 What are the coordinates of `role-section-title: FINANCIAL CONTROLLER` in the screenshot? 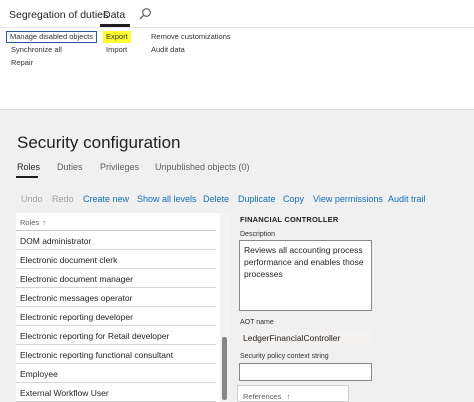 It's located at (289, 219).